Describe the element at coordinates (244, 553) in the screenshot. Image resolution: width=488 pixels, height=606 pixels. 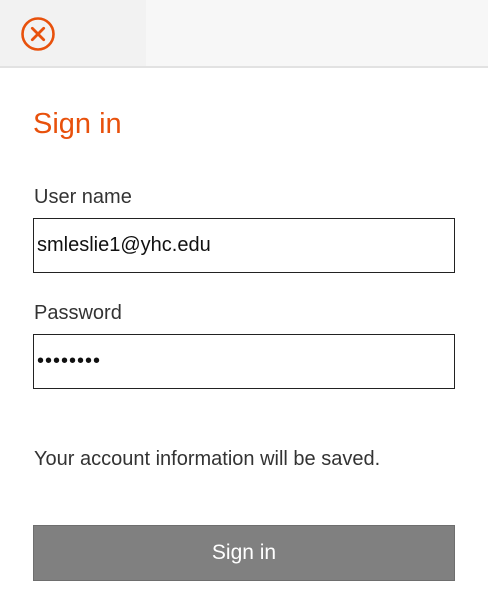
I see `sign-in-button: Sign in` at that location.